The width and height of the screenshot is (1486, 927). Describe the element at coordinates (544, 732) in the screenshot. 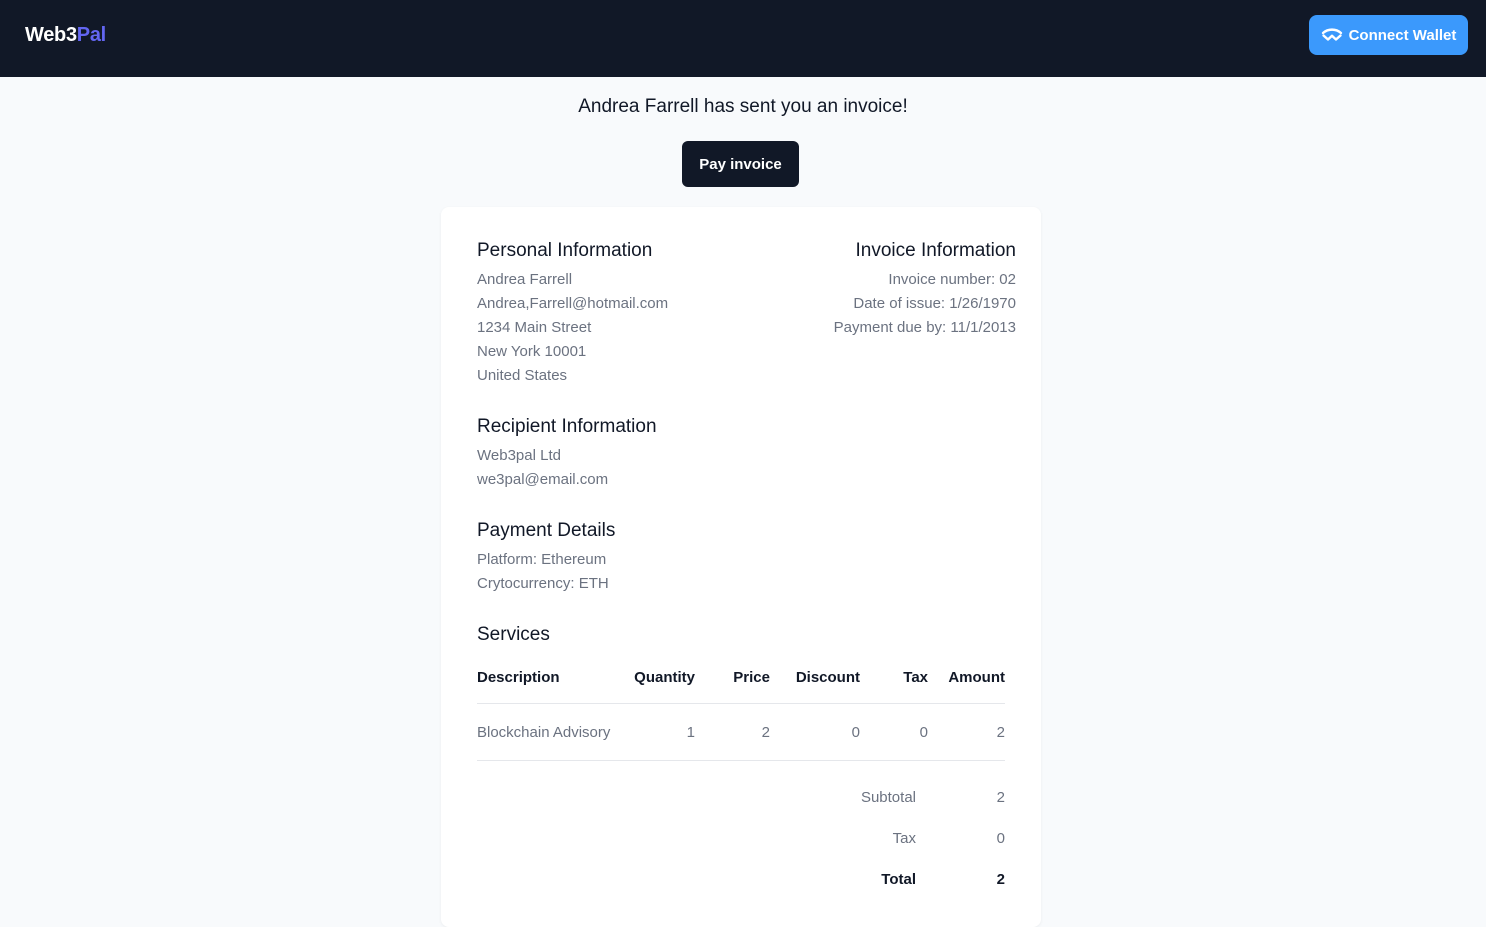

I see `row-description: Blockchain Advisory` at that location.